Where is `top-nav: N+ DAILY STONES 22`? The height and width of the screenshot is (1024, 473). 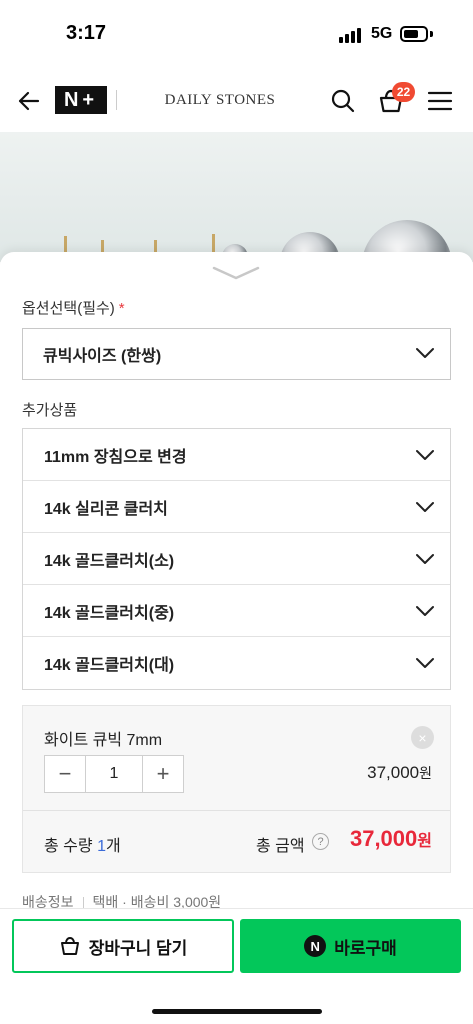
top-nav: N+ DAILY STONES 22 is located at coordinates (236, 101).